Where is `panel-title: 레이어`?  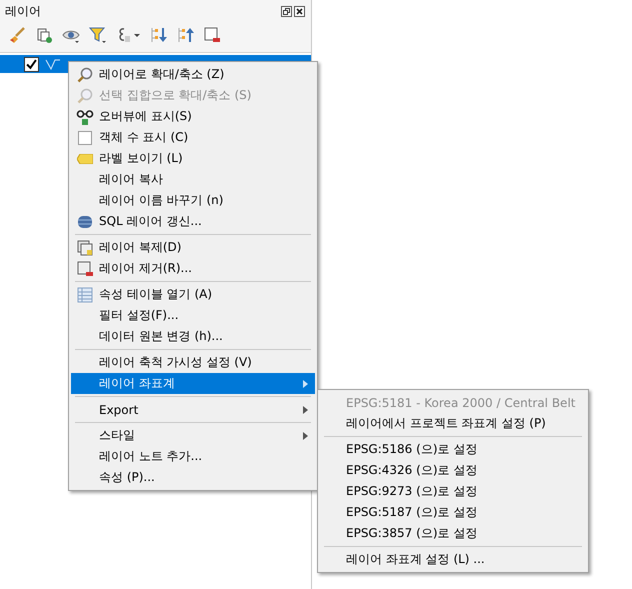
panel-title: 레이어 is located at coordinates (23, 11).